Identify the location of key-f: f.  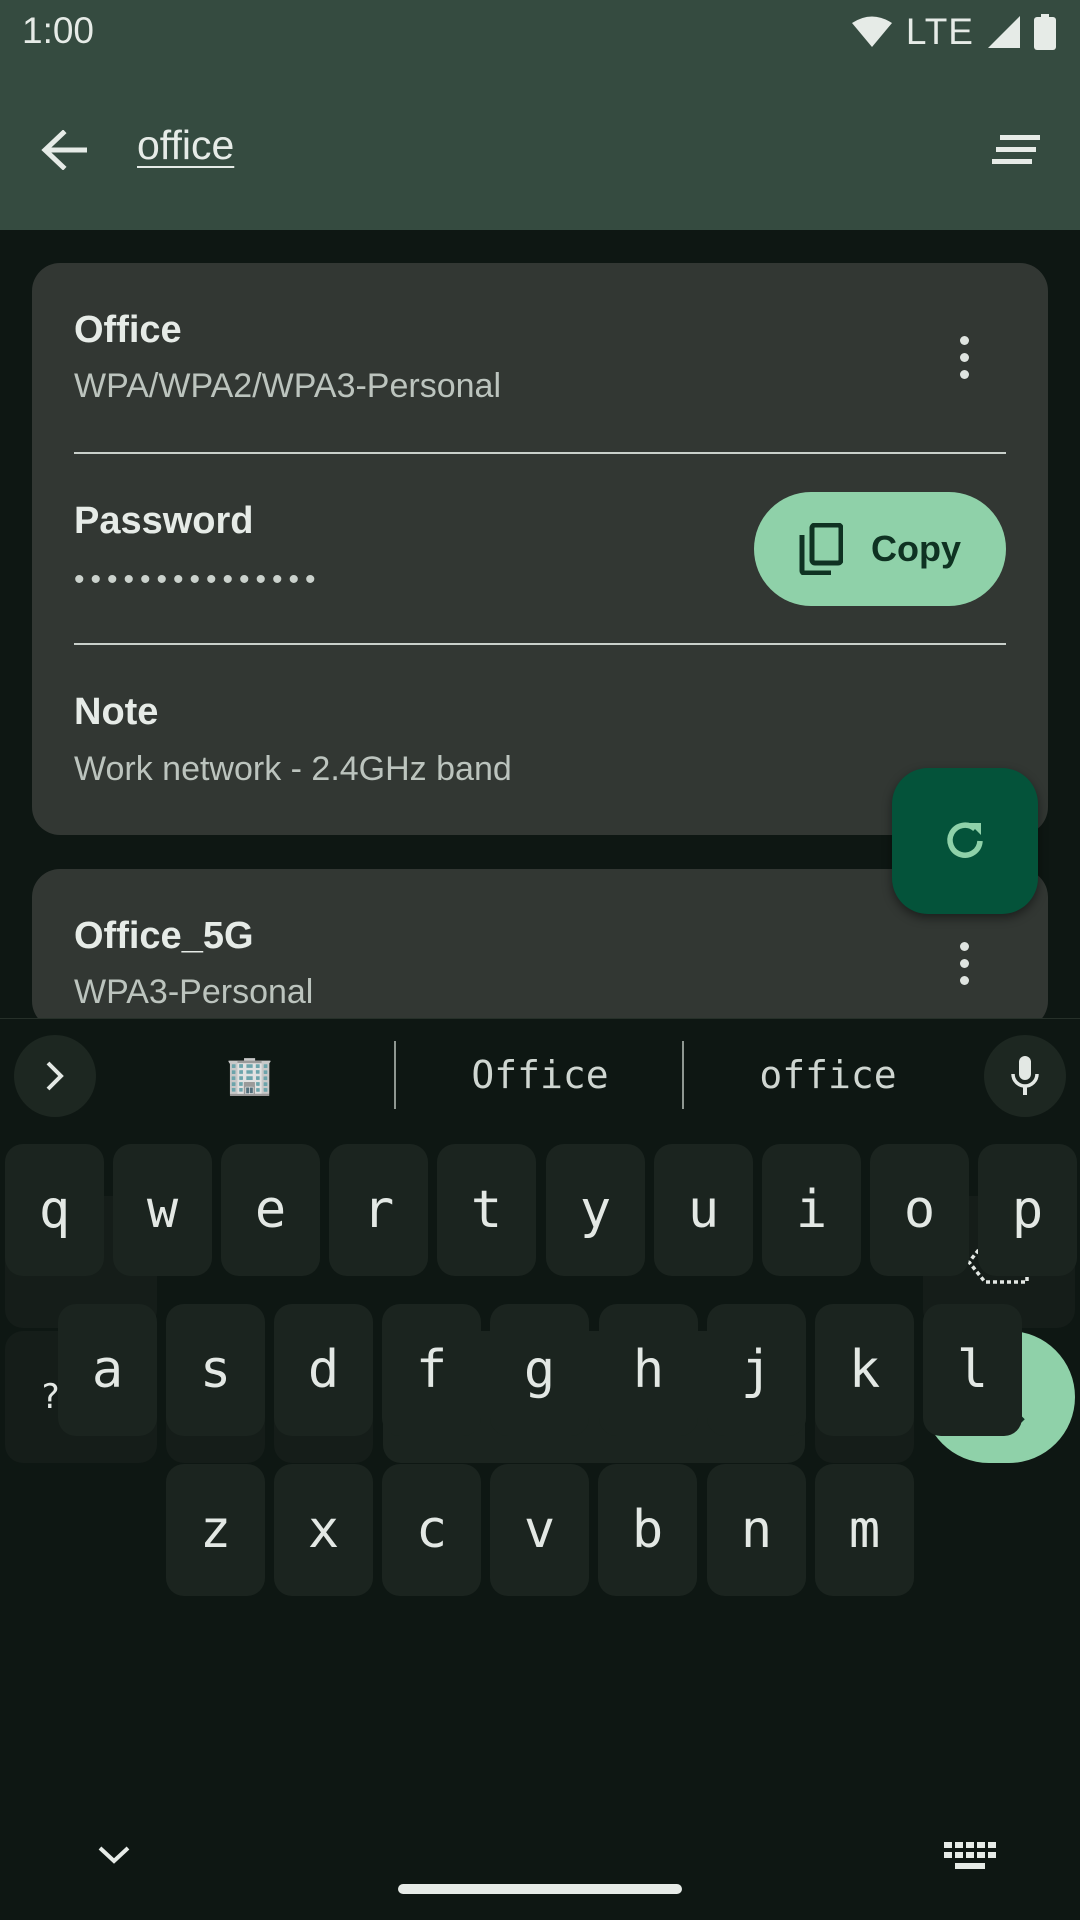
(431, 1370).